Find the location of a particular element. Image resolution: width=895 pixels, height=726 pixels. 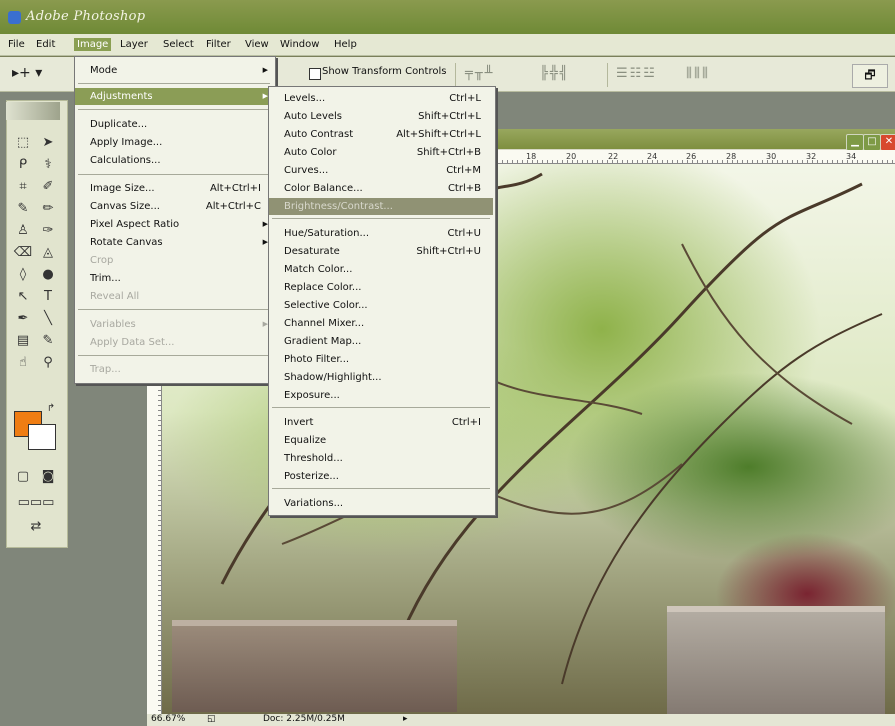

menu-item-desaturate: Desaturate Shift+Ctrl+U is located at coordinates (381, 251).